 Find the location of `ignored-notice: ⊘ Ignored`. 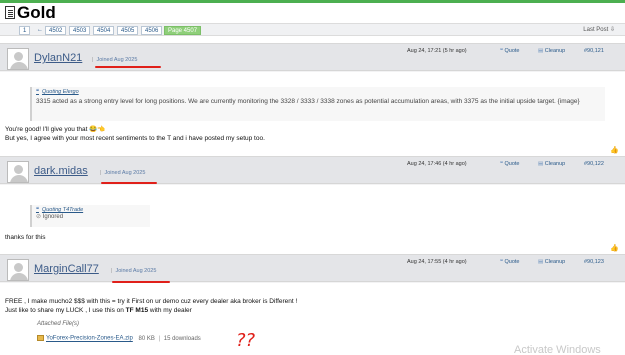

ignored-notice: ⊘ Ignored is located at coordinates (50, 217).